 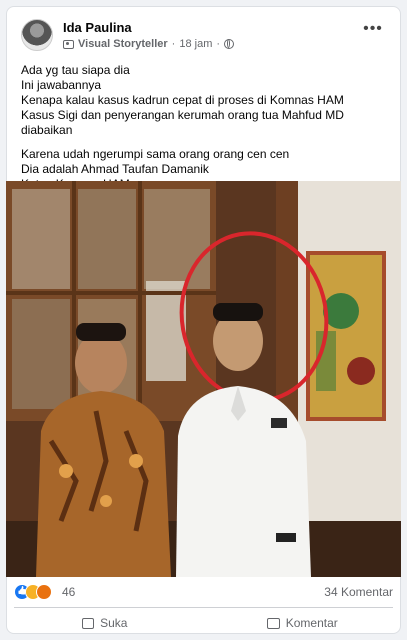 What do you see at coordinates (97, 27) in the screenshot?
I see `author-name: Ida Paulina` at bounding box center [97, 27].